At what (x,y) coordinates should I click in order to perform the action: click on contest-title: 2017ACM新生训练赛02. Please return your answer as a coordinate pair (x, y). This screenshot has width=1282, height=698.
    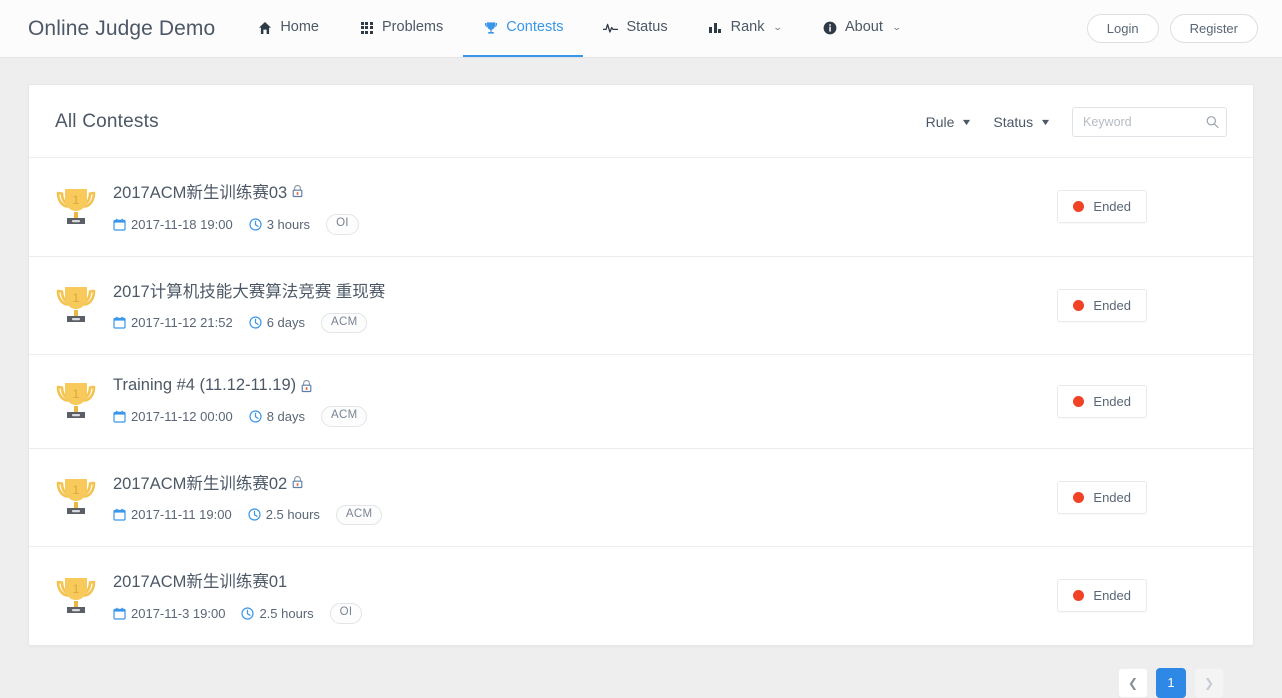
    Looking at the image, I should click on (200, 483).